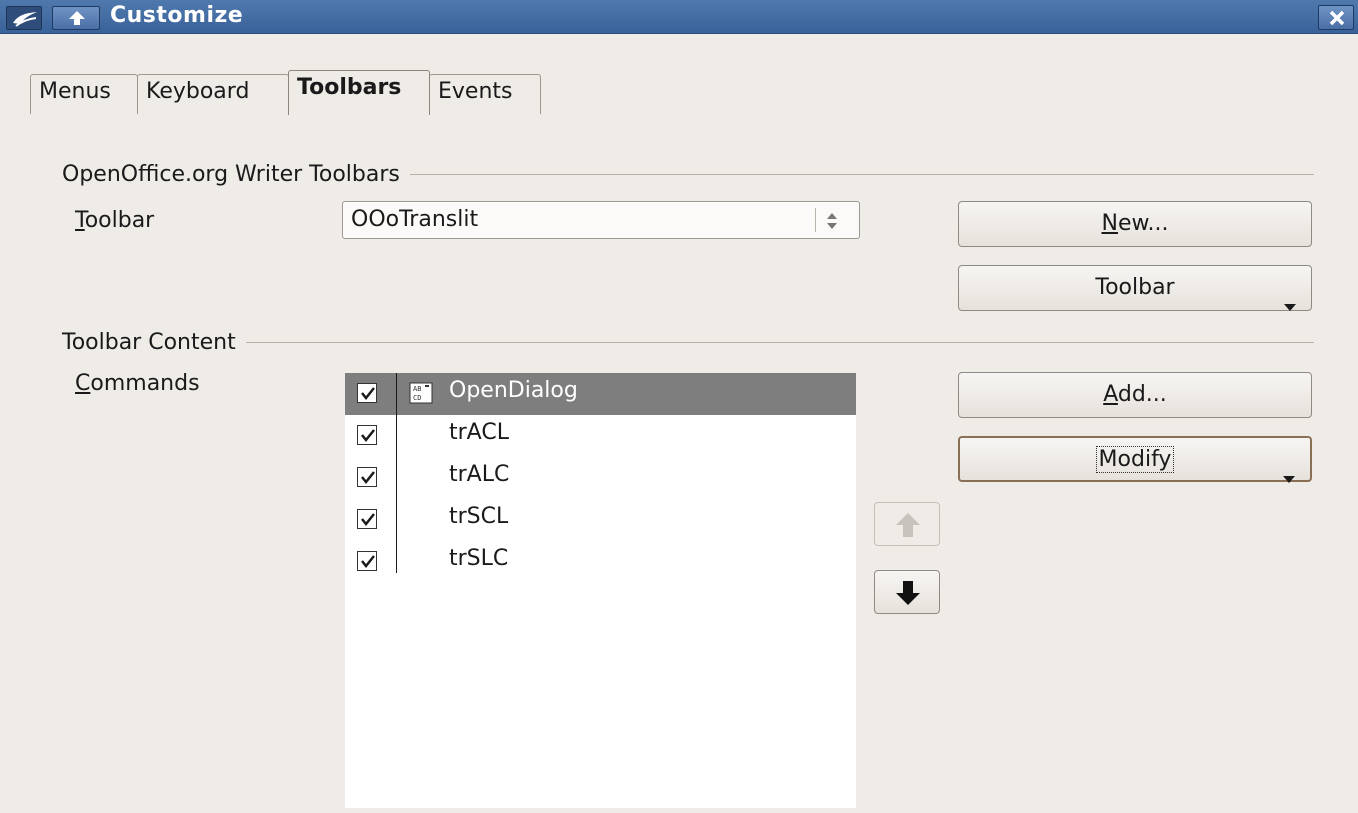 This screenshot has height=813, width=1358. I want to click on toolbar-label: Toolbar, so click(114, 220).